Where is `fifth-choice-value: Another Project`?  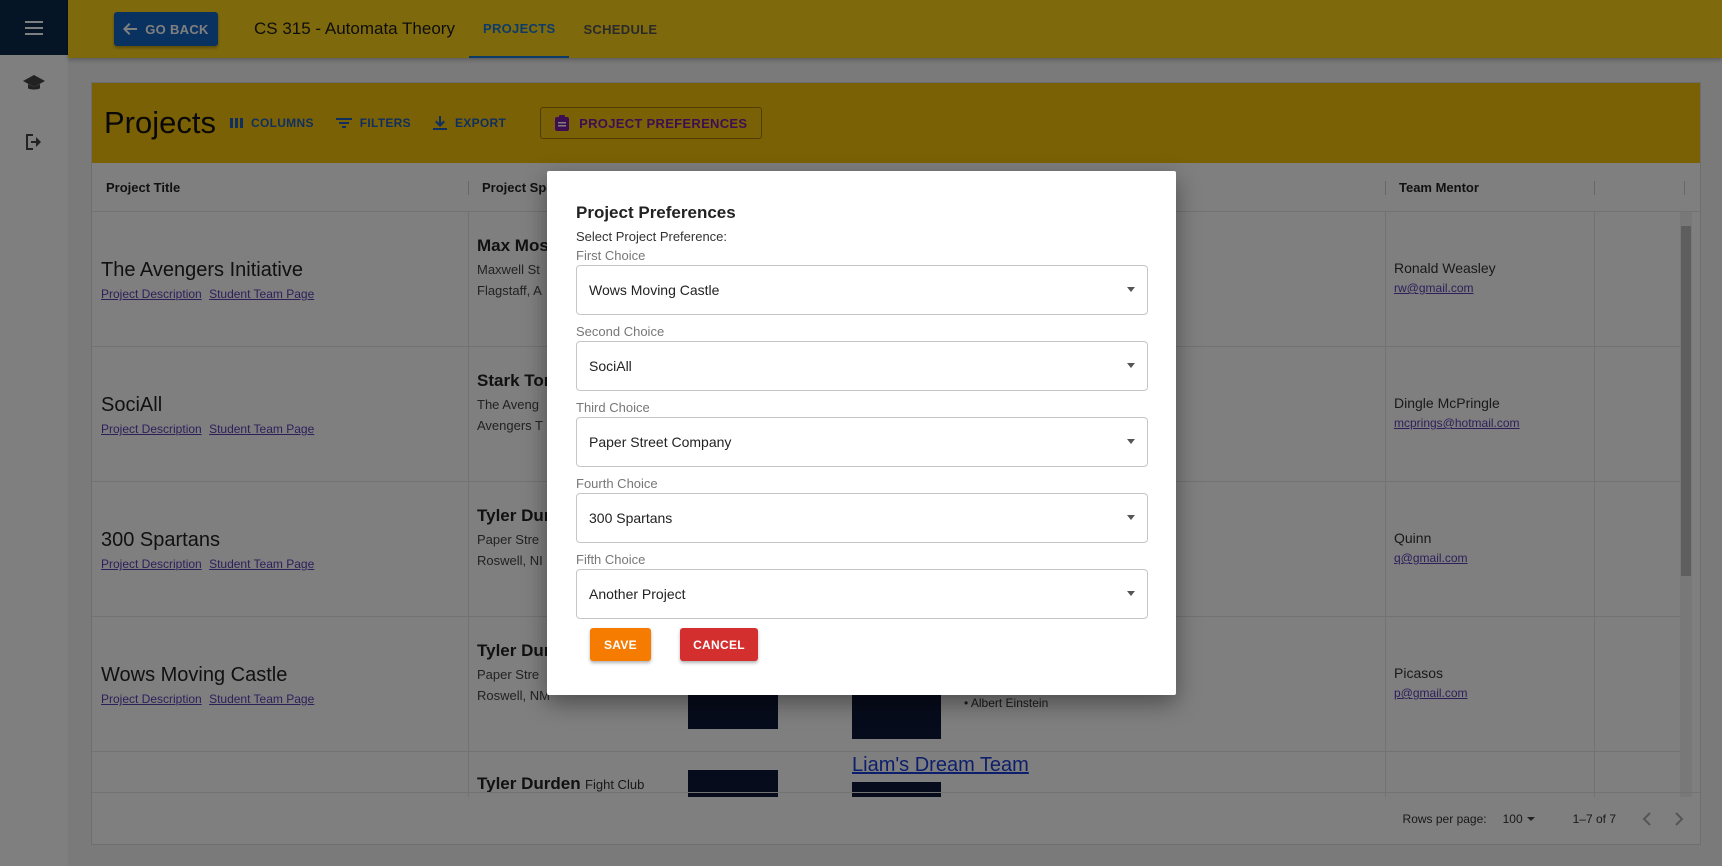
fifth-choice-value: Another Project is located at coordinates (637, 594).